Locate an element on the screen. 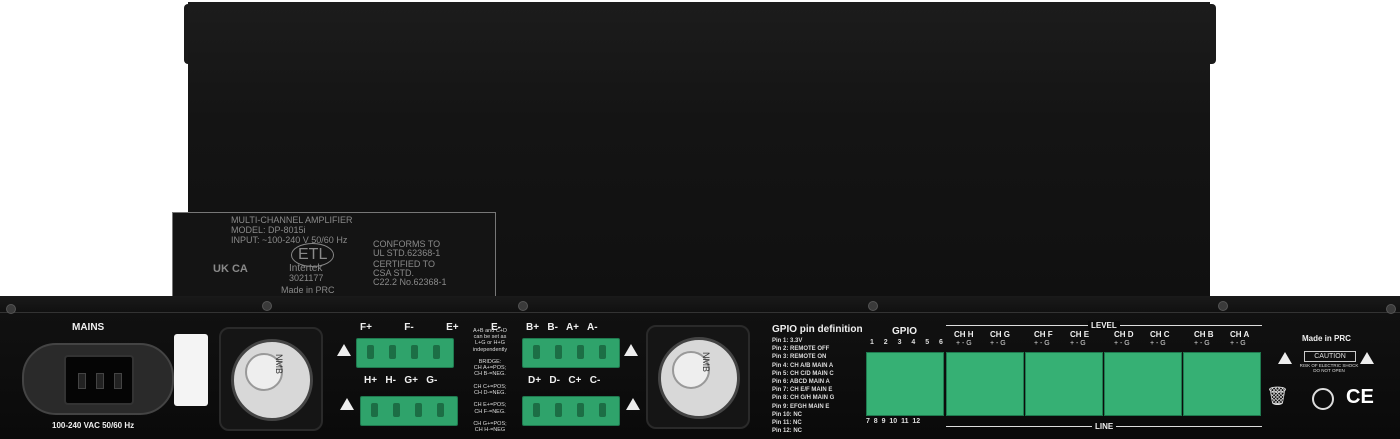  gpio-bottom-numbers: 7 8 9 10 11 12 is located at coordinates (893, 422).